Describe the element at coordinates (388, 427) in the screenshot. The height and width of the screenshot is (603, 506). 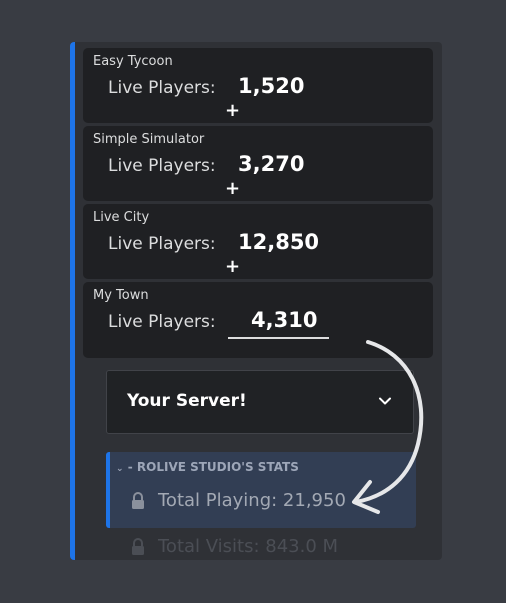
I see `curved-arrow-icon` at that location.